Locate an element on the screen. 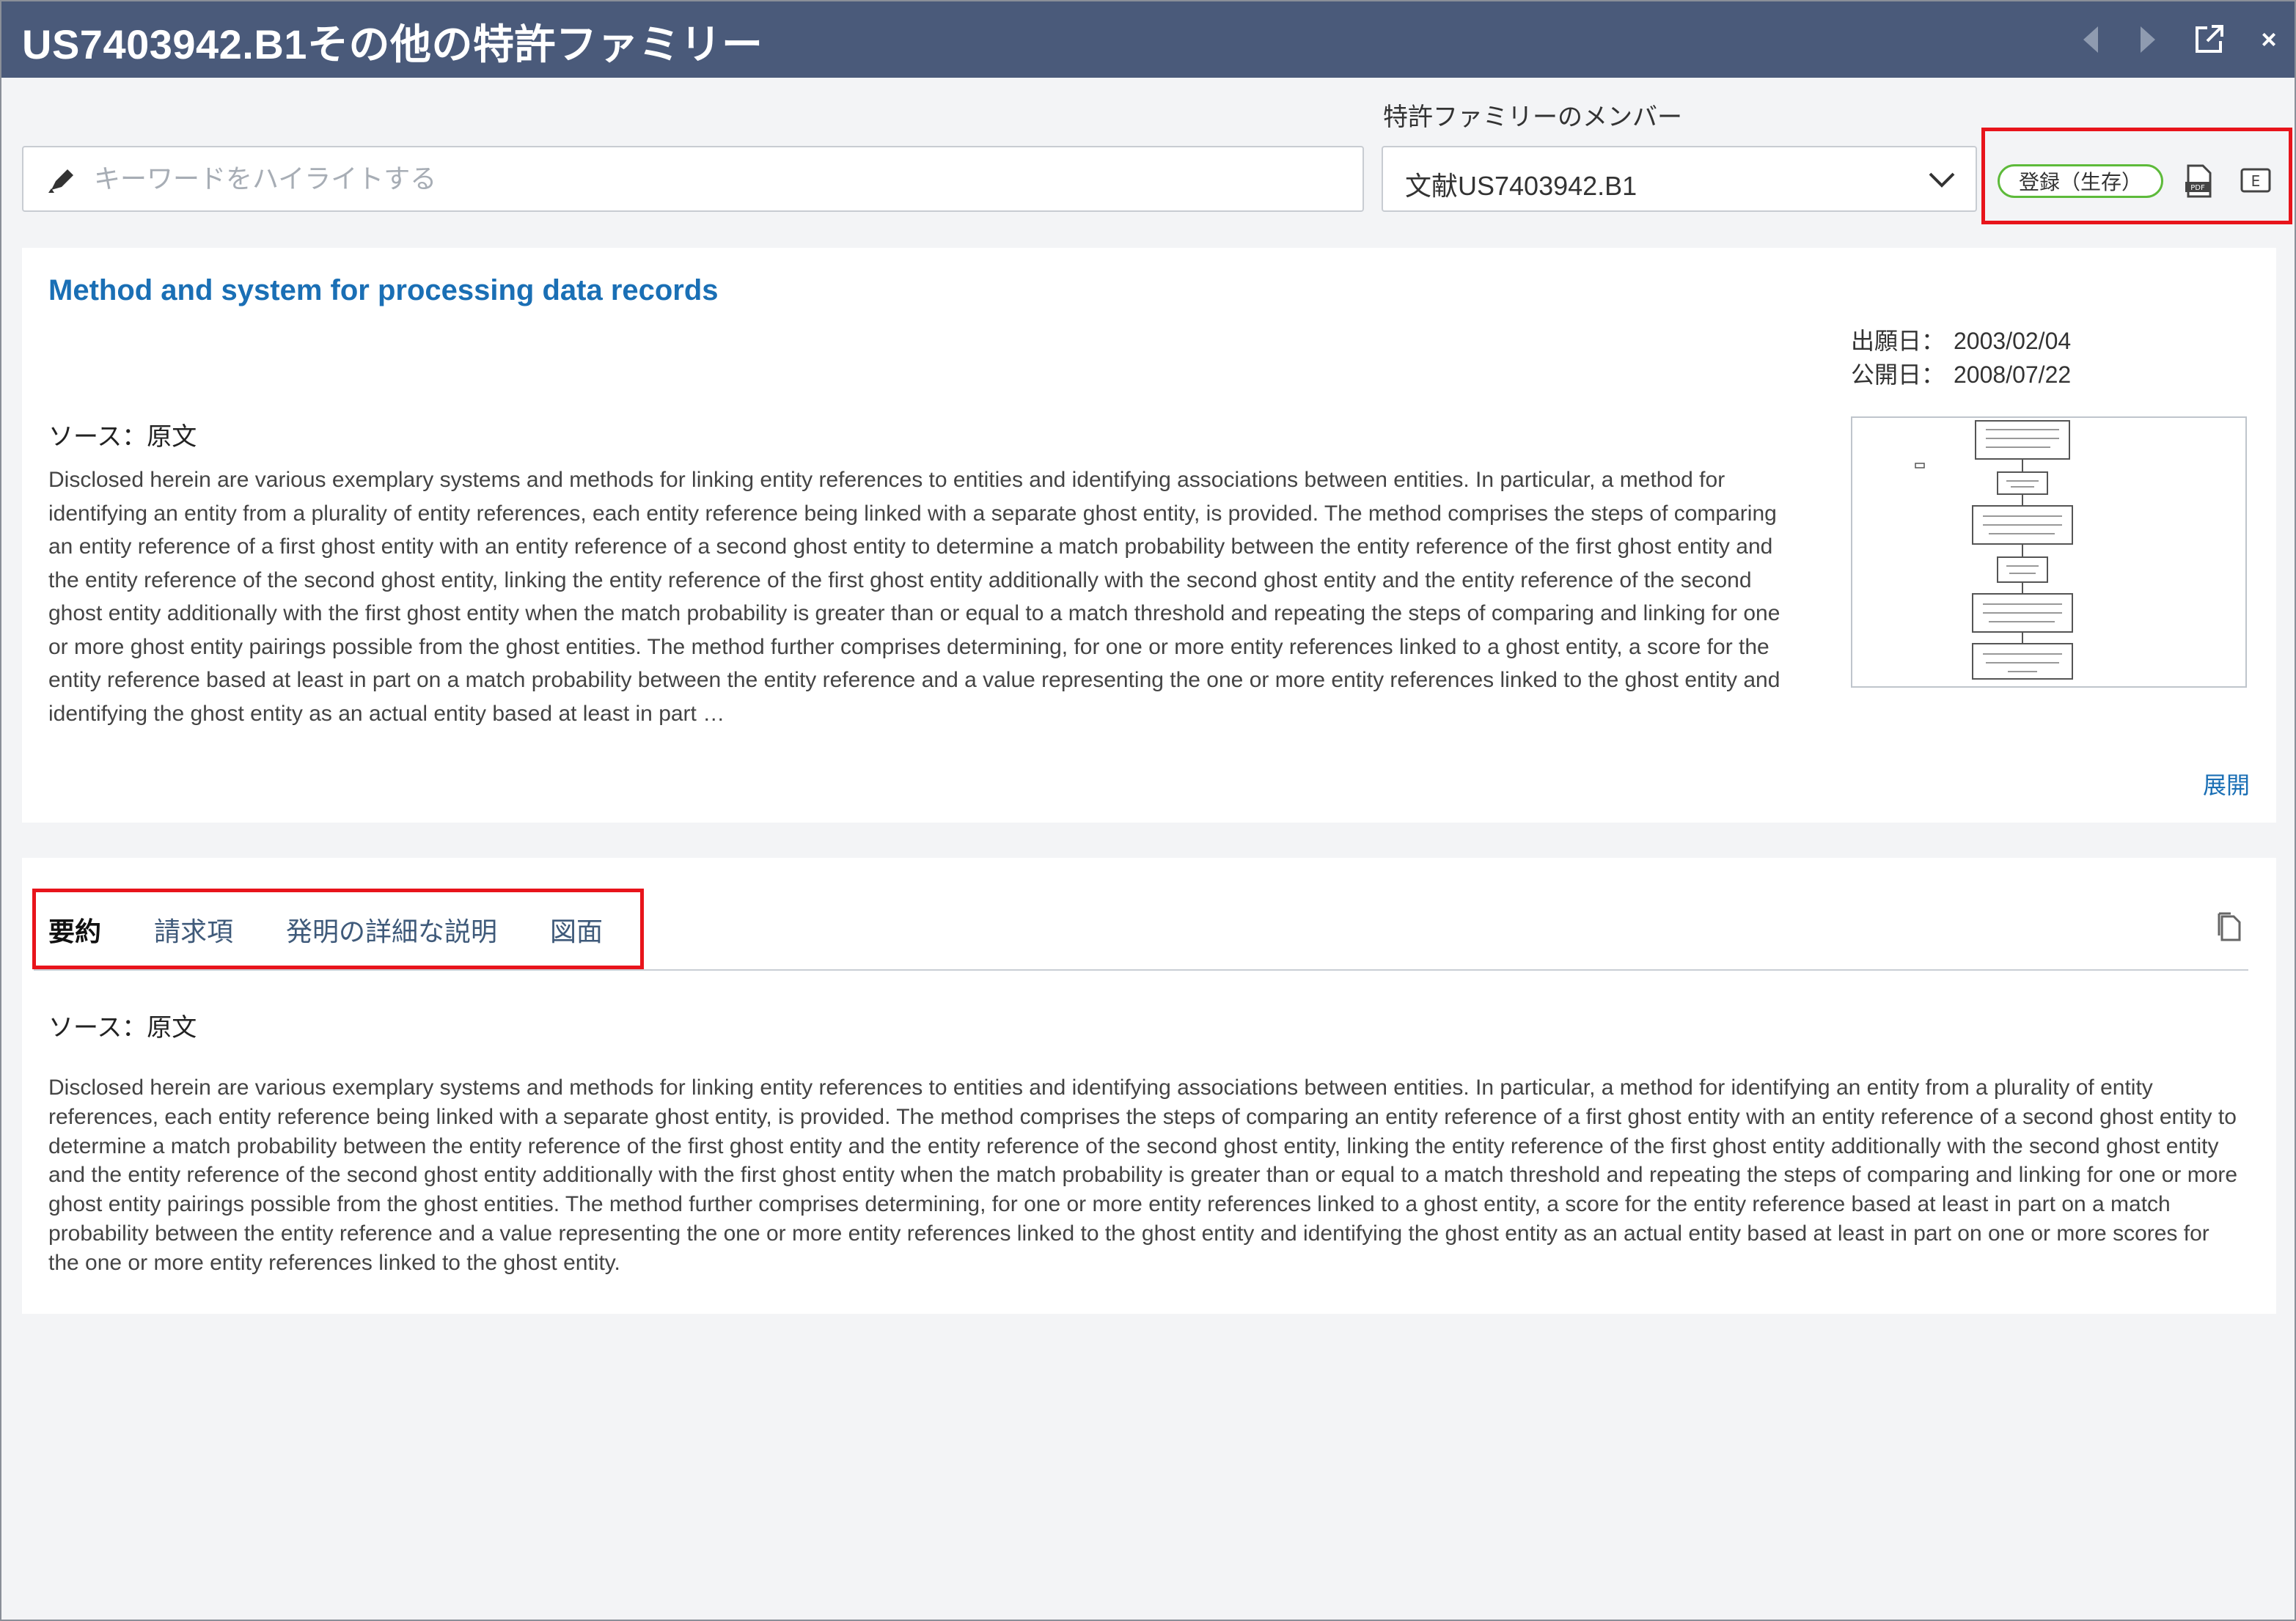 Image resolution: width=2296 pixels, height=1621 pixels. publication-date-label: 公開日： is located at coordinates (1898, 374).